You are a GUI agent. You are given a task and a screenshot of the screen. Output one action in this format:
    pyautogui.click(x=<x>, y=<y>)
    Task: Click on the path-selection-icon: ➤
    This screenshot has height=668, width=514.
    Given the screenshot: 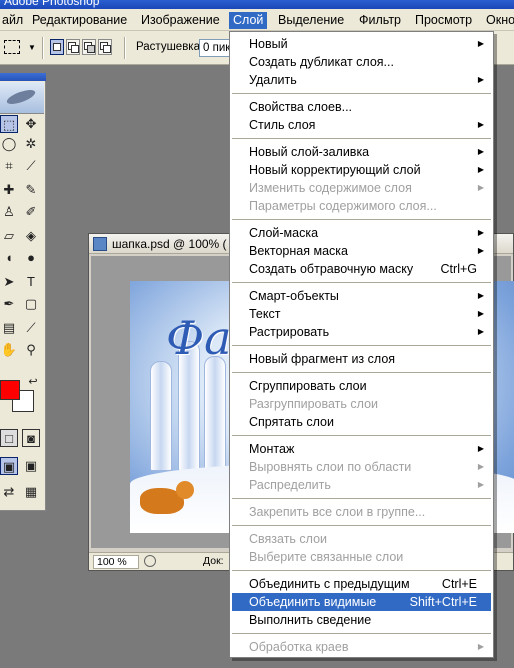 What is the action you would take?
    pyautogui.click(x=9, y=282)
    